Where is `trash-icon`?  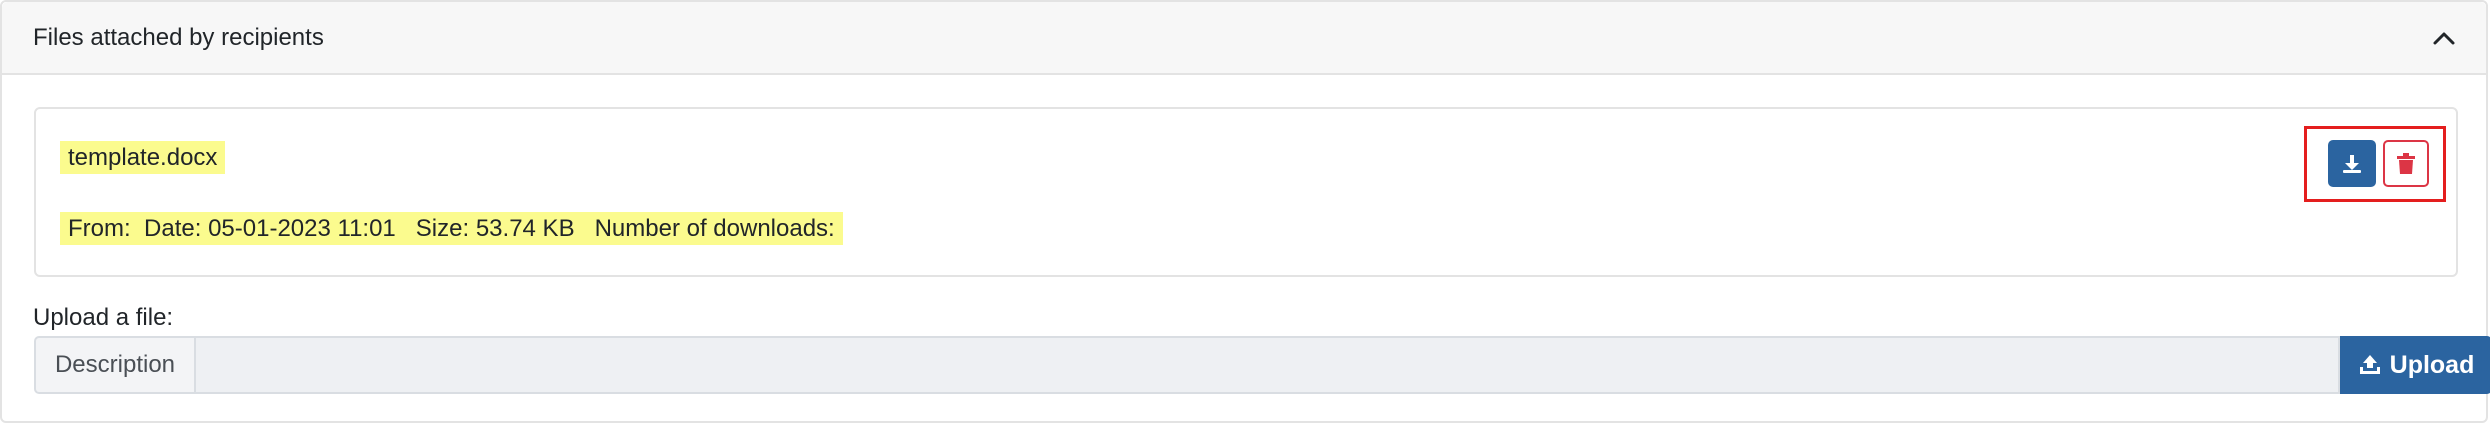 trash-icon is located at coordinates (2406, 163).